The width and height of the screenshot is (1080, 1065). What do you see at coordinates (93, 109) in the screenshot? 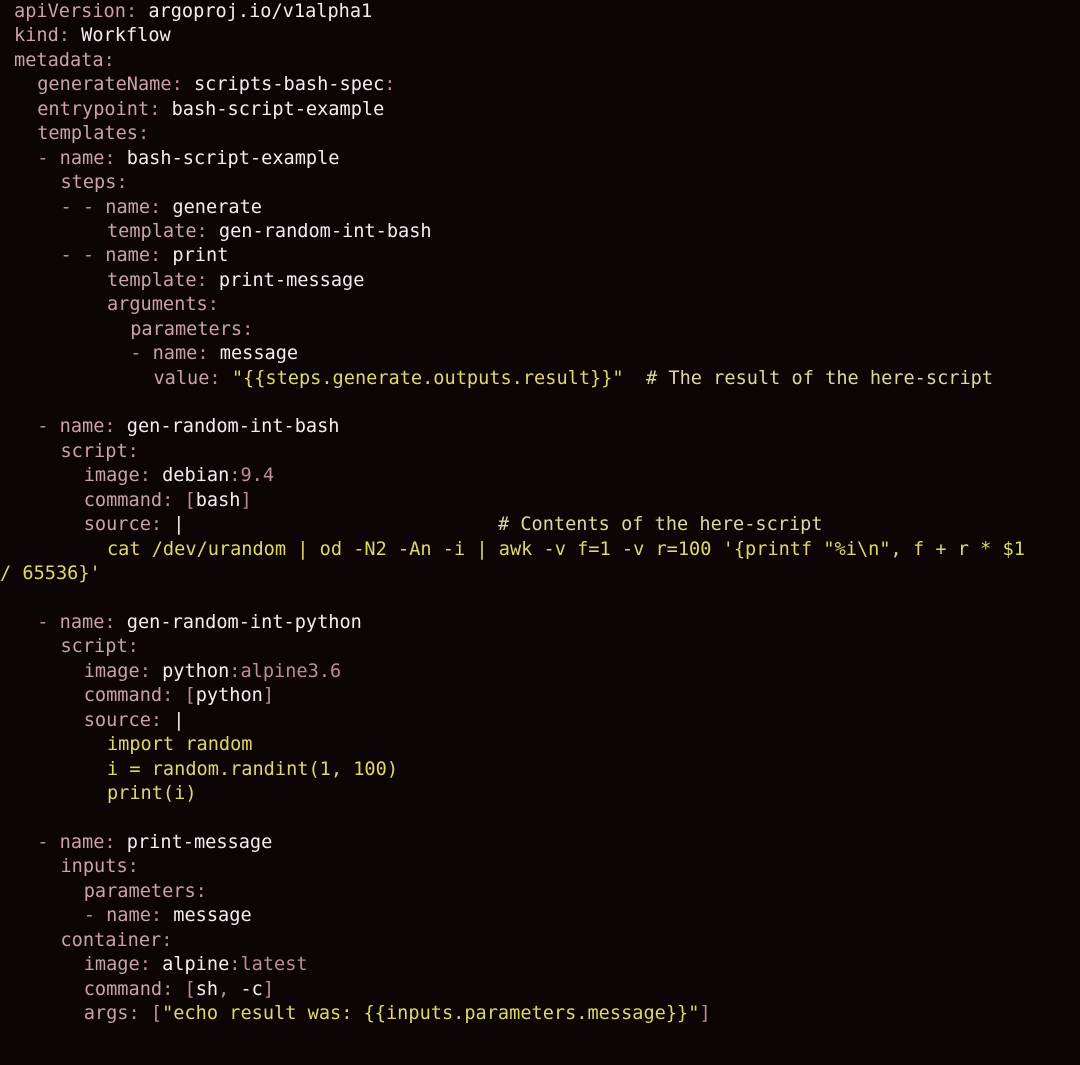
I see `code-token-k: entrypoint` at bounding box center [93, 109].